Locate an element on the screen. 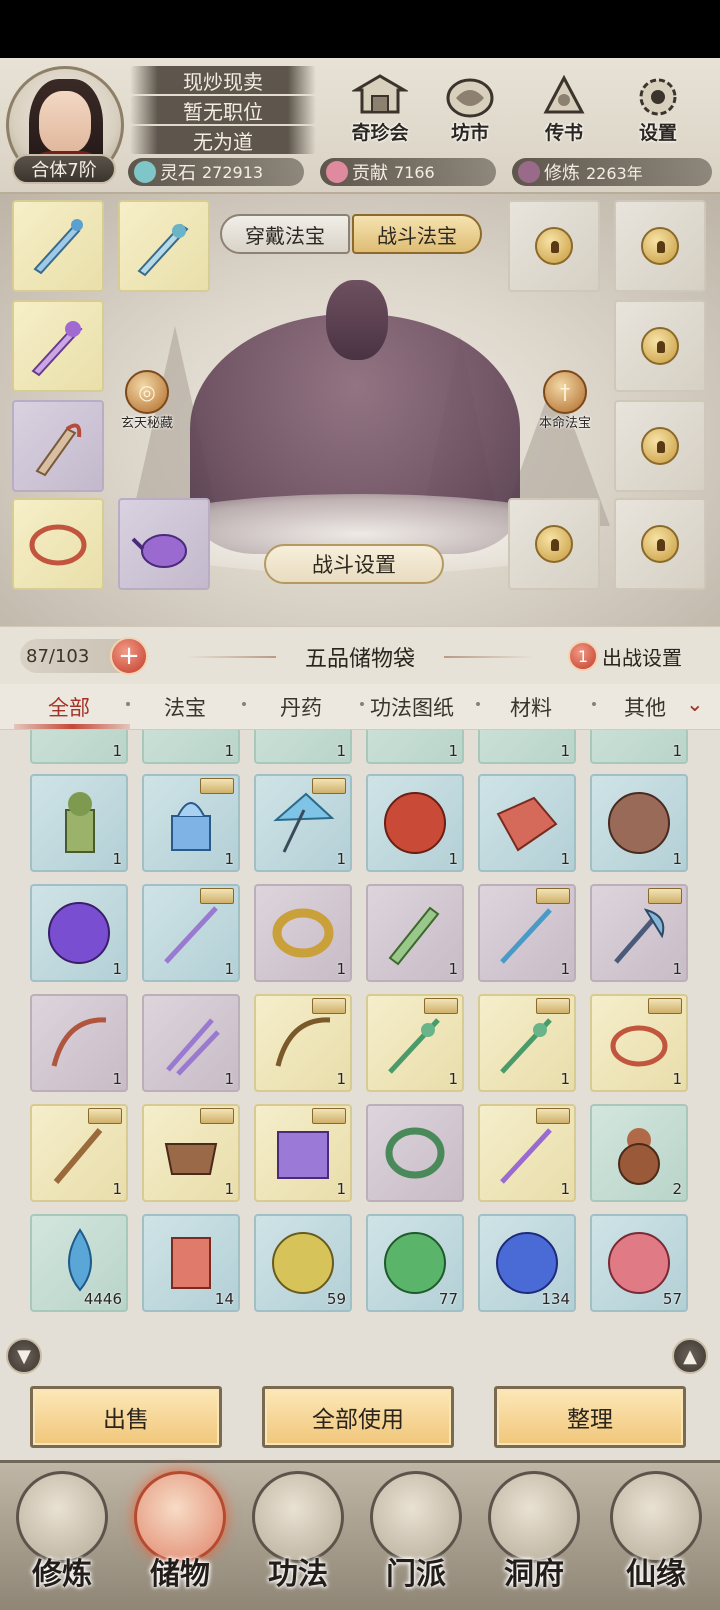 The height and width of the screenshot is (1610, 720). realm-badge: 合体7阶 is located at coordinates (64, 169).